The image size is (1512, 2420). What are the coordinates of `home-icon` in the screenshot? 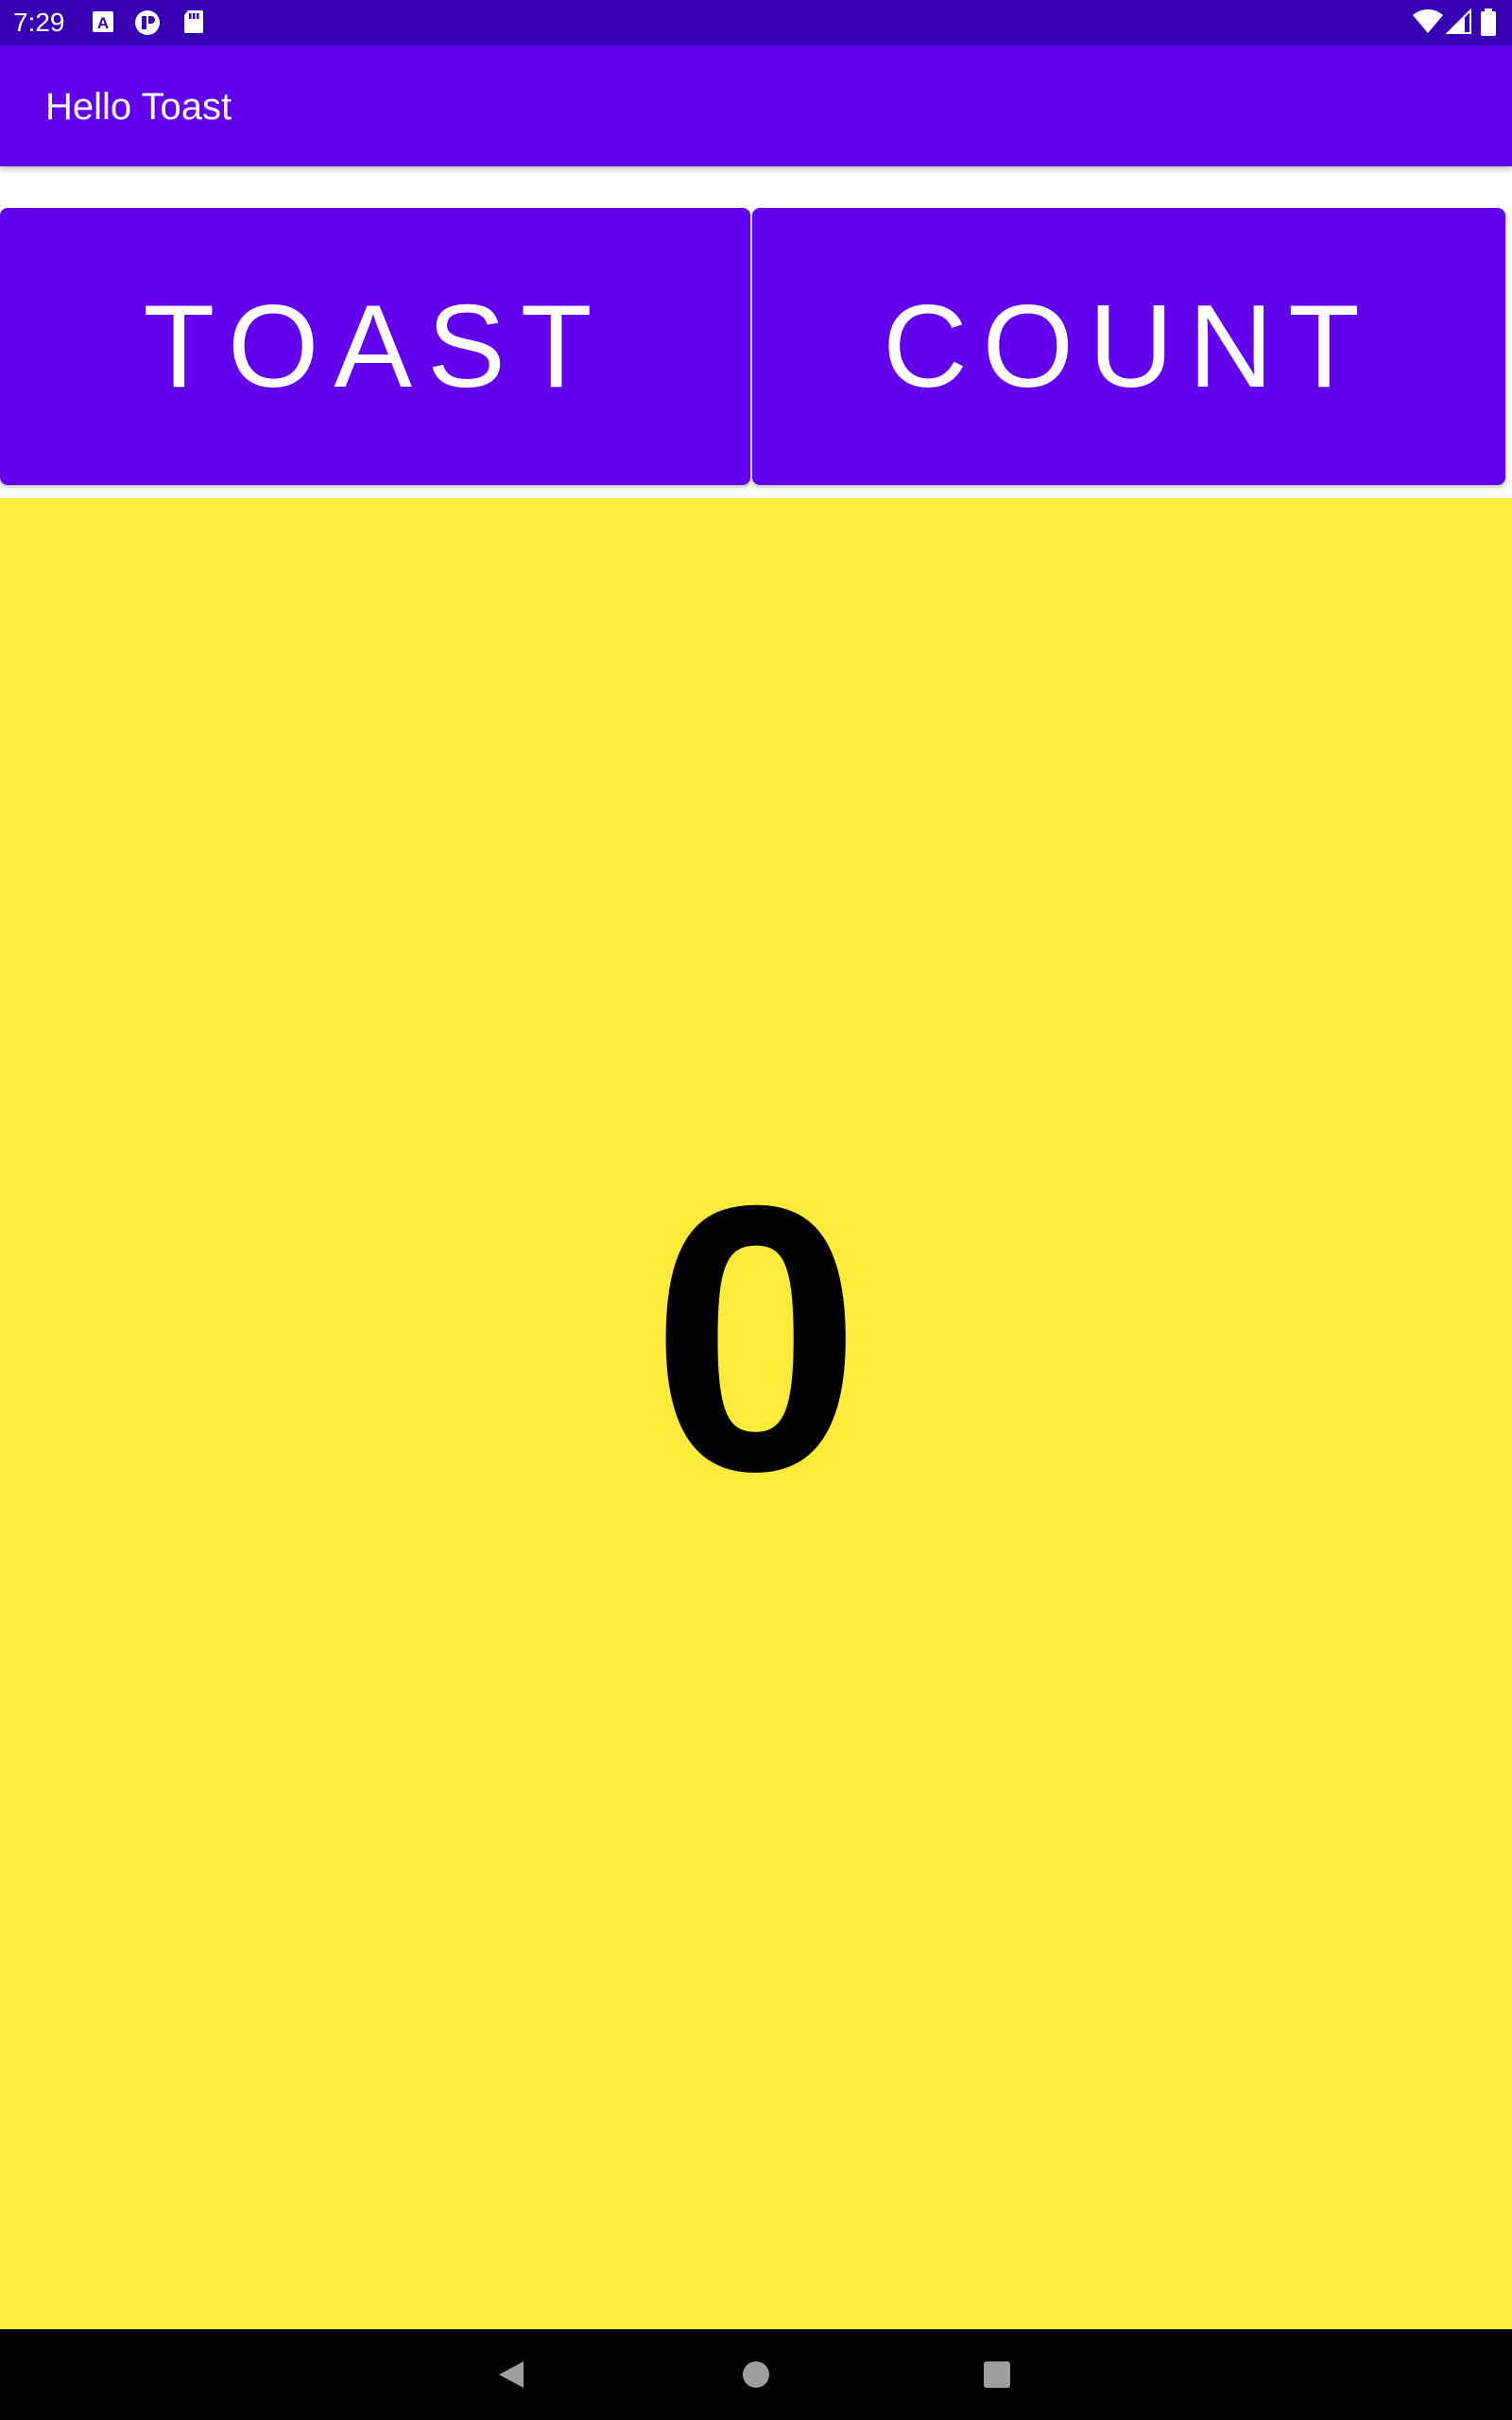 It's located at (756, 2375).